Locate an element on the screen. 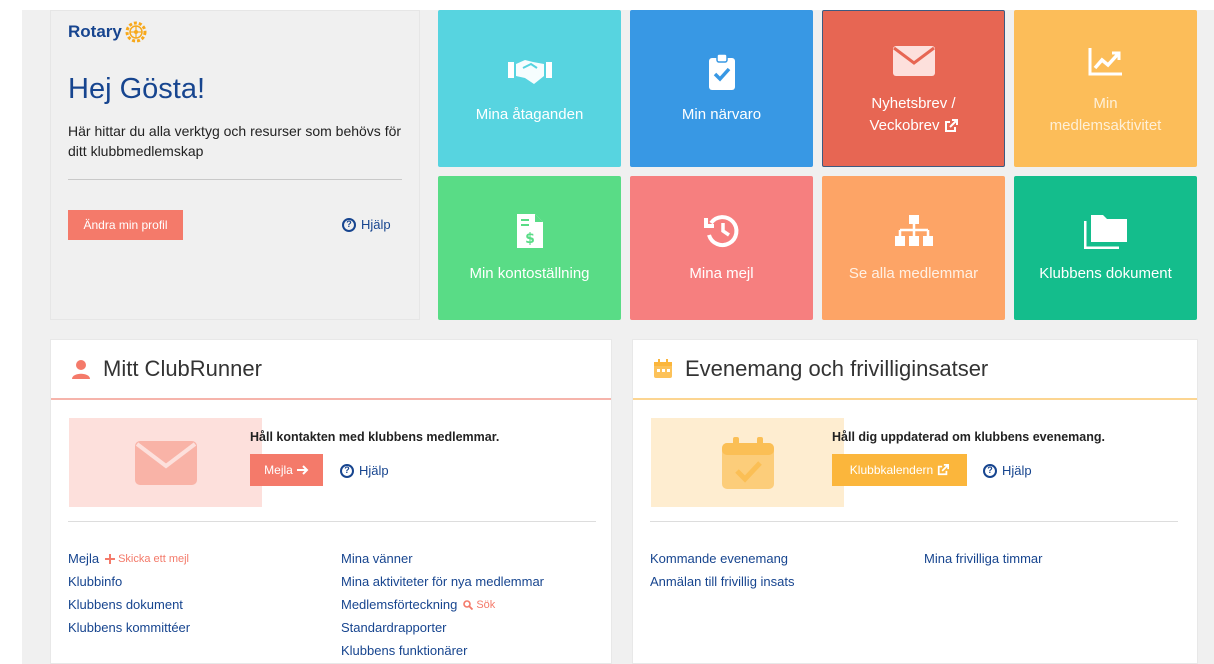  send-mail-link: Skicka ett mejl is located at coordinates (147, 559).